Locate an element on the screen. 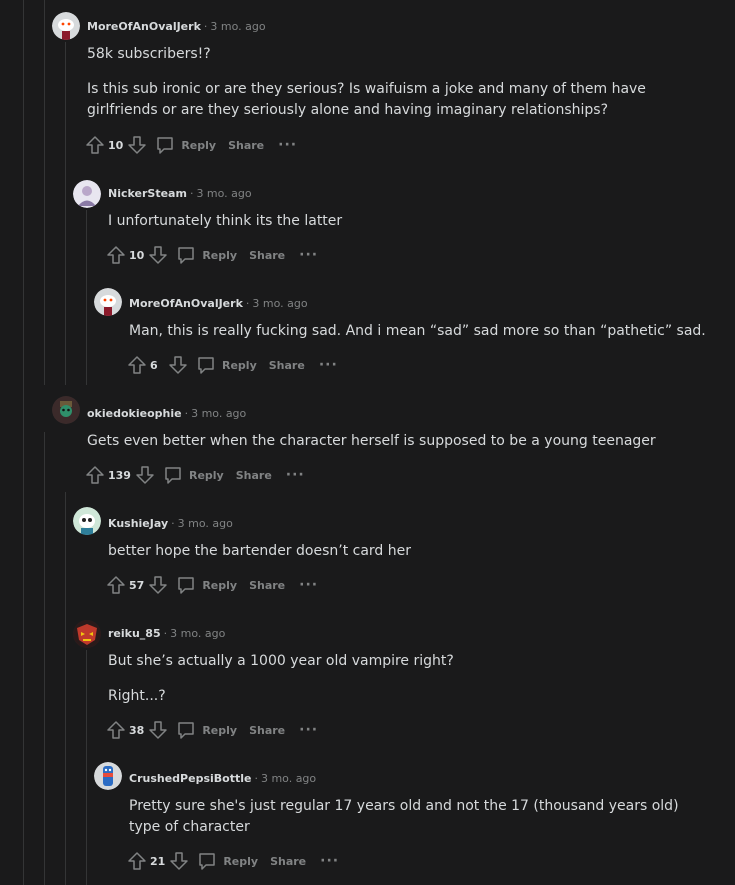 This screenshot has height=885, width=735. comment-actions: 57 Reply Share ··· is located at coordinates (212, 585).